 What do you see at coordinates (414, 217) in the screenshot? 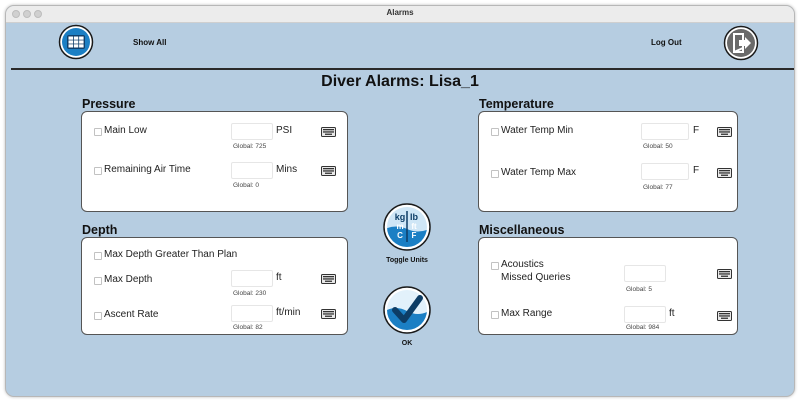
I see `svg-text: lb` at bounding box center [414, 217].